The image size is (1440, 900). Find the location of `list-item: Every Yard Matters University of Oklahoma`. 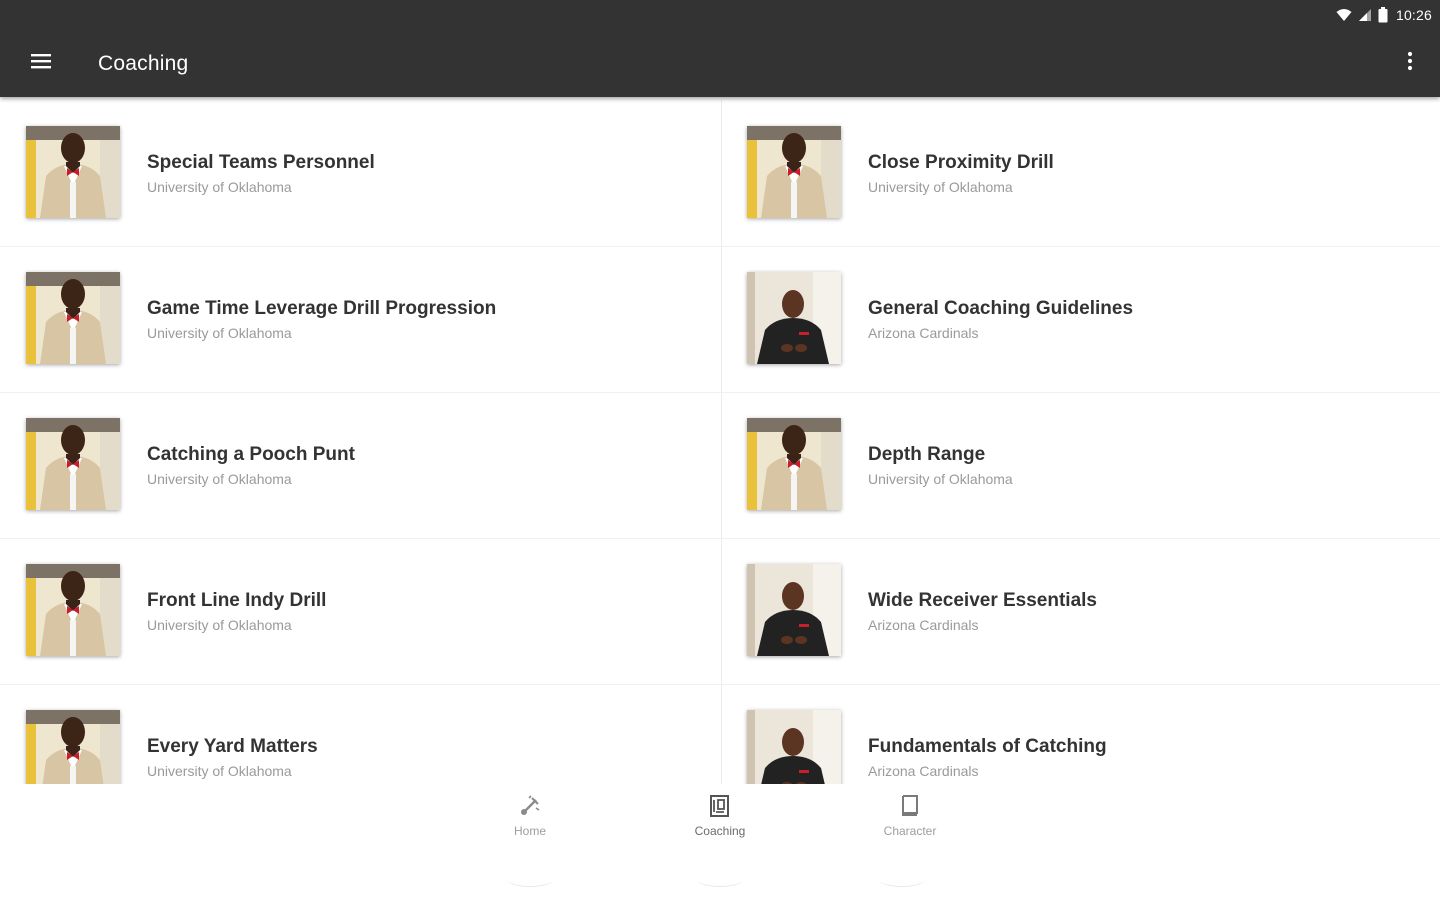

list-item: Every Yard Matters University of Oklahoma is located at coordinates (360, 734).